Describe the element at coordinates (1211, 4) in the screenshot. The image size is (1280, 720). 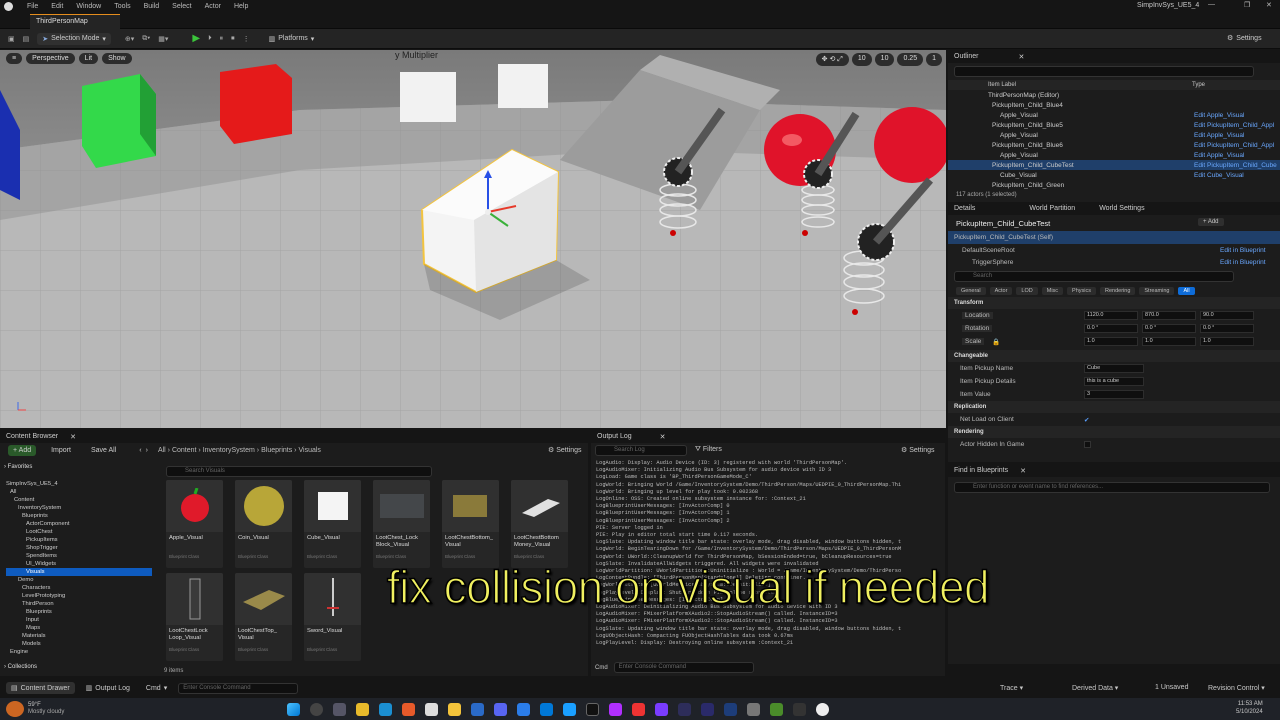
I see `minimize-button: —` at that location.